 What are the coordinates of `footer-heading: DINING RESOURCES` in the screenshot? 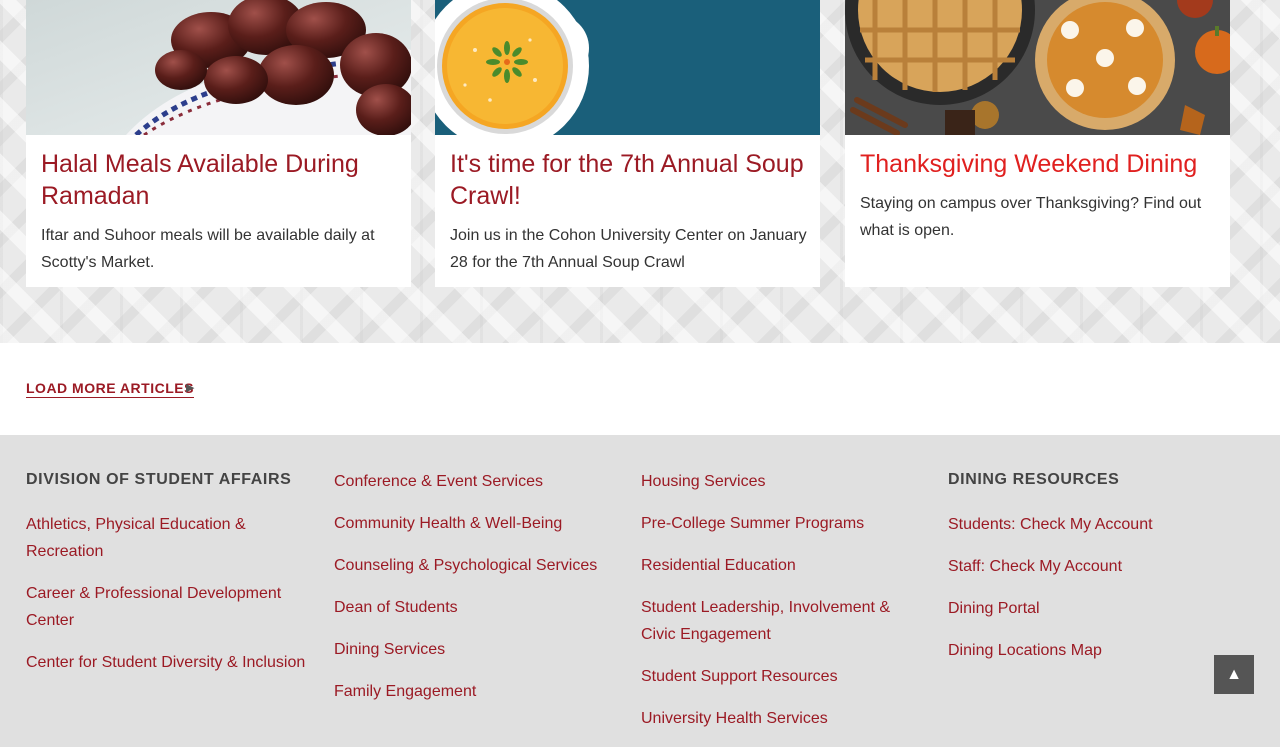 It's located at (1034, 479).